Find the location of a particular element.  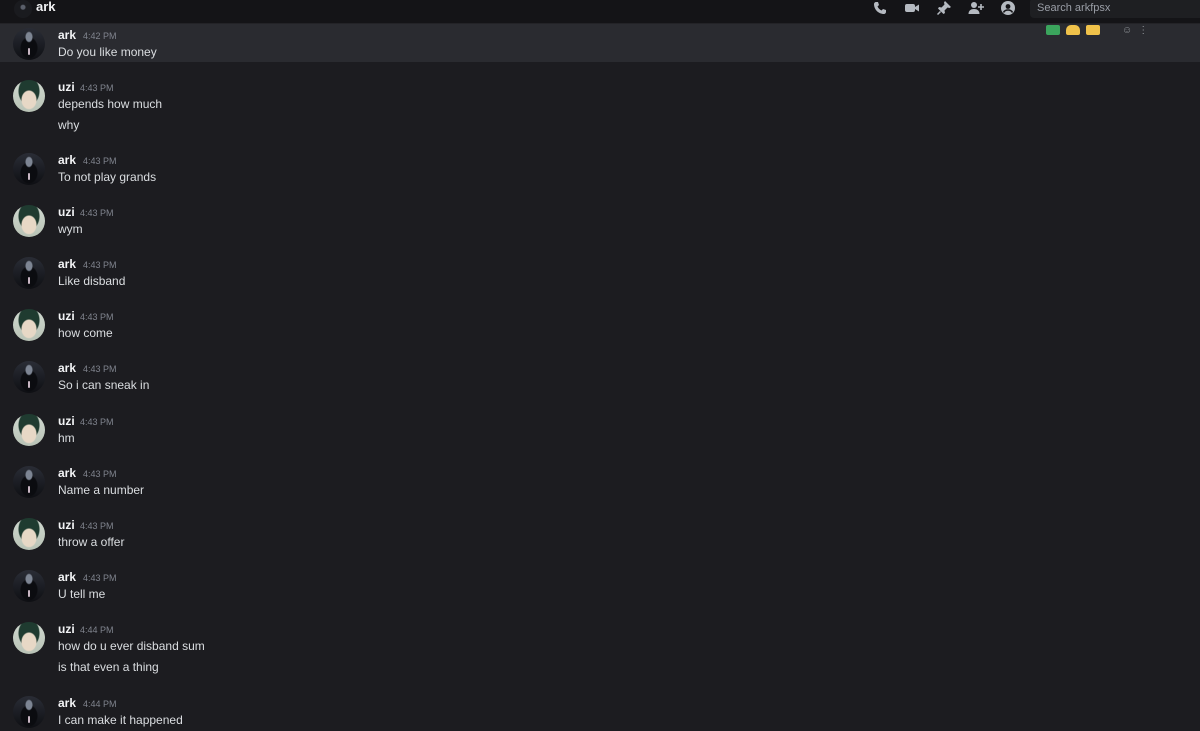

add-reaction-icon: ☺ is located at coordinates (1127, 30).